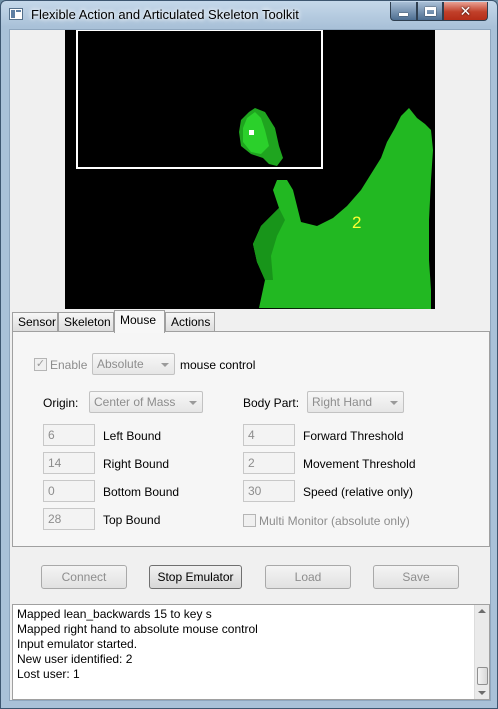 The height and width of the screenshot is (709, 498). I want to click on user-silhouette-main, so click(343, 208).